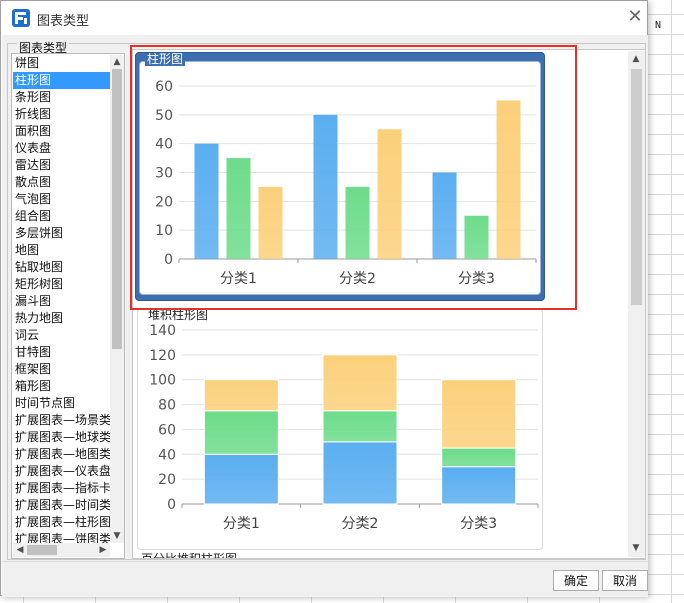 Image resolution: width=684 pixels, height=603 pixels. What do you see at coordinates (61, 522) in the screenshot?
I see `chart-type-list-item: 扩展图表—柱形图` at bounding box center [61, 522].